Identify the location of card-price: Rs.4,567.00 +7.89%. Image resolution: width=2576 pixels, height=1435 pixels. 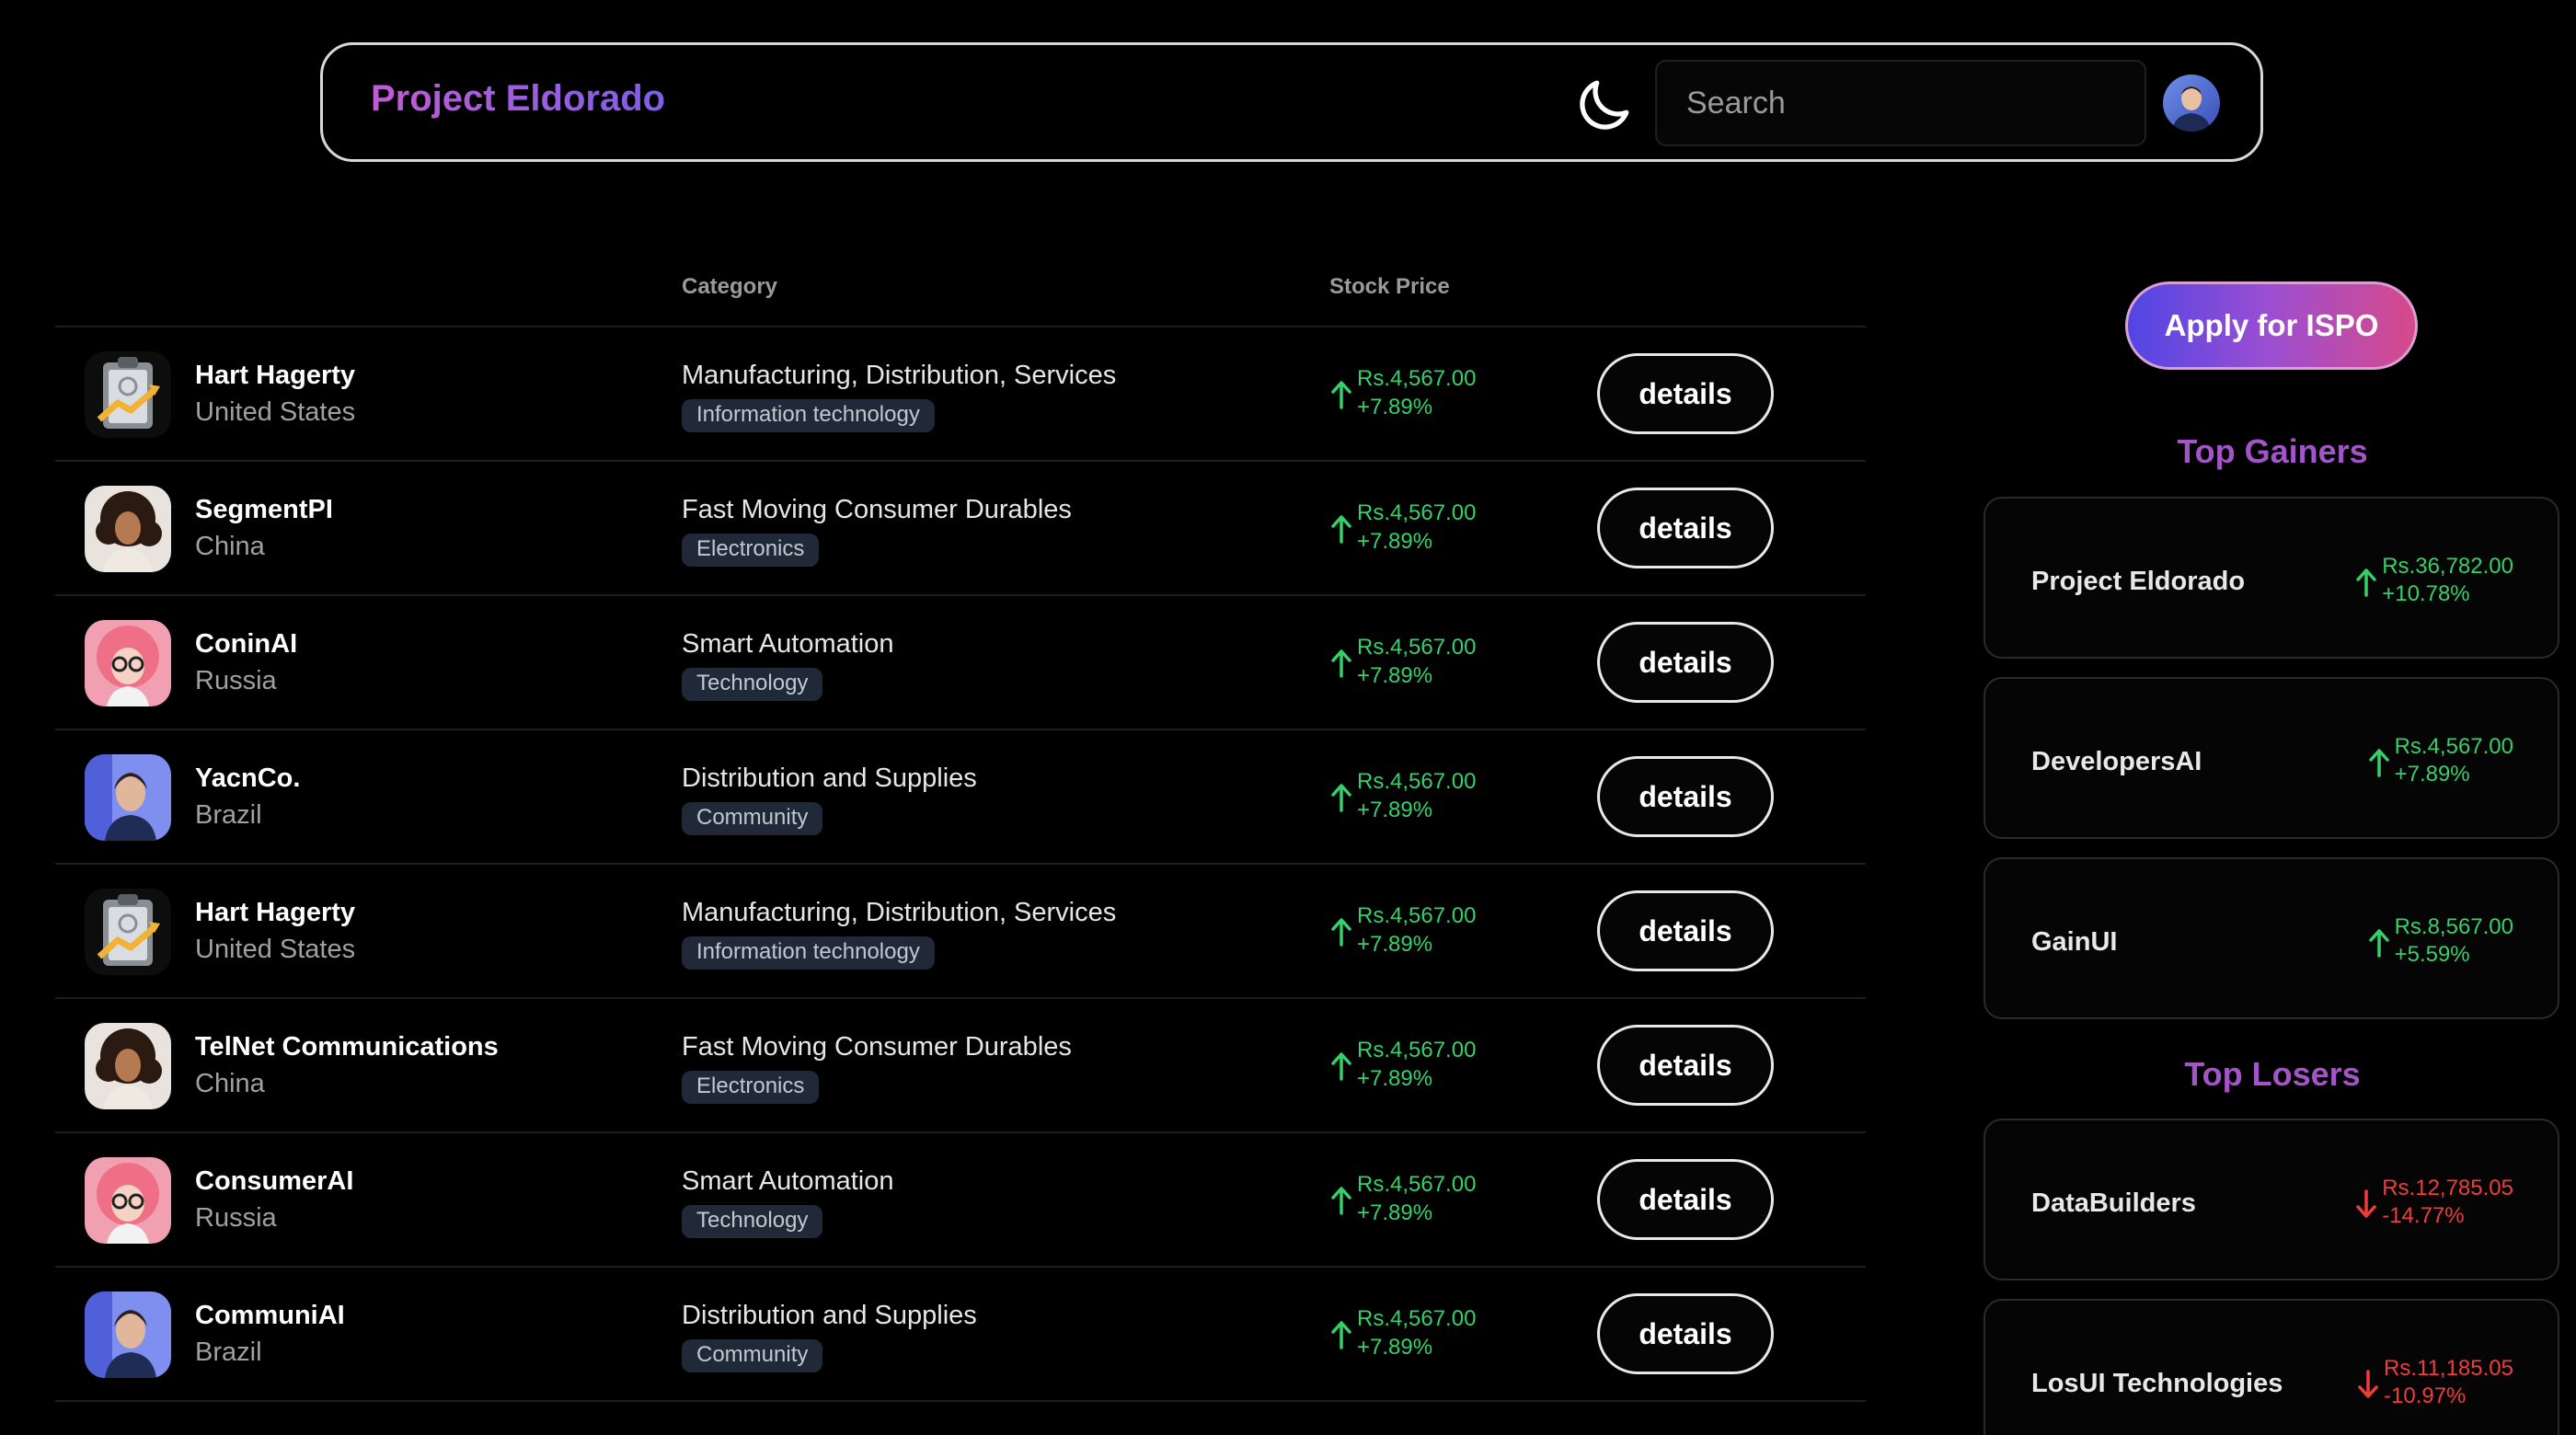
(2440, 766).